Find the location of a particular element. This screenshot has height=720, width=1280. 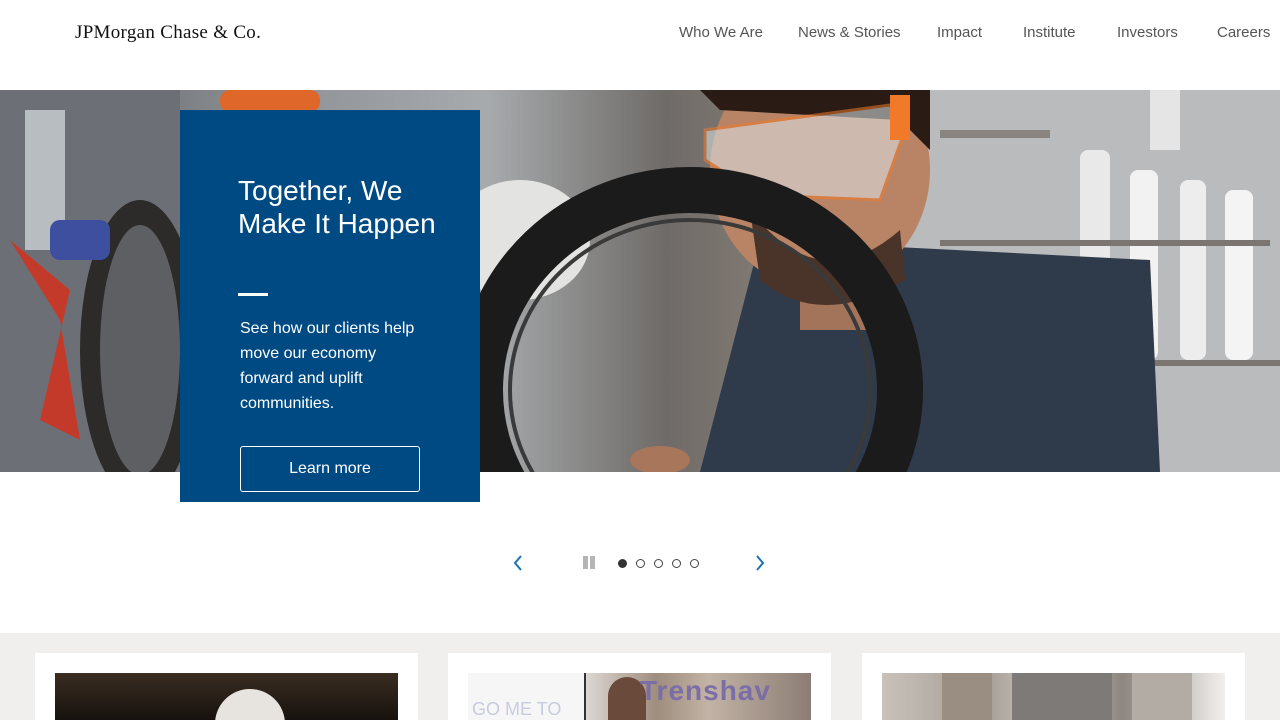

chevron-right-icon is located at coordinates (760, 563).